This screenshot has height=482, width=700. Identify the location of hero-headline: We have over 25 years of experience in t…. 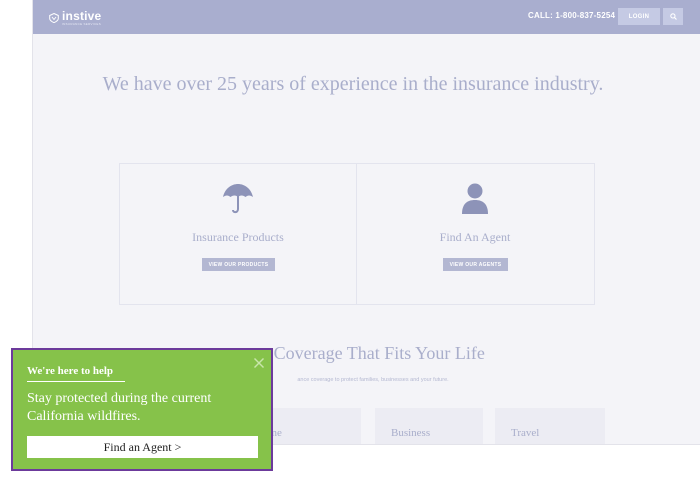
(353, 84).